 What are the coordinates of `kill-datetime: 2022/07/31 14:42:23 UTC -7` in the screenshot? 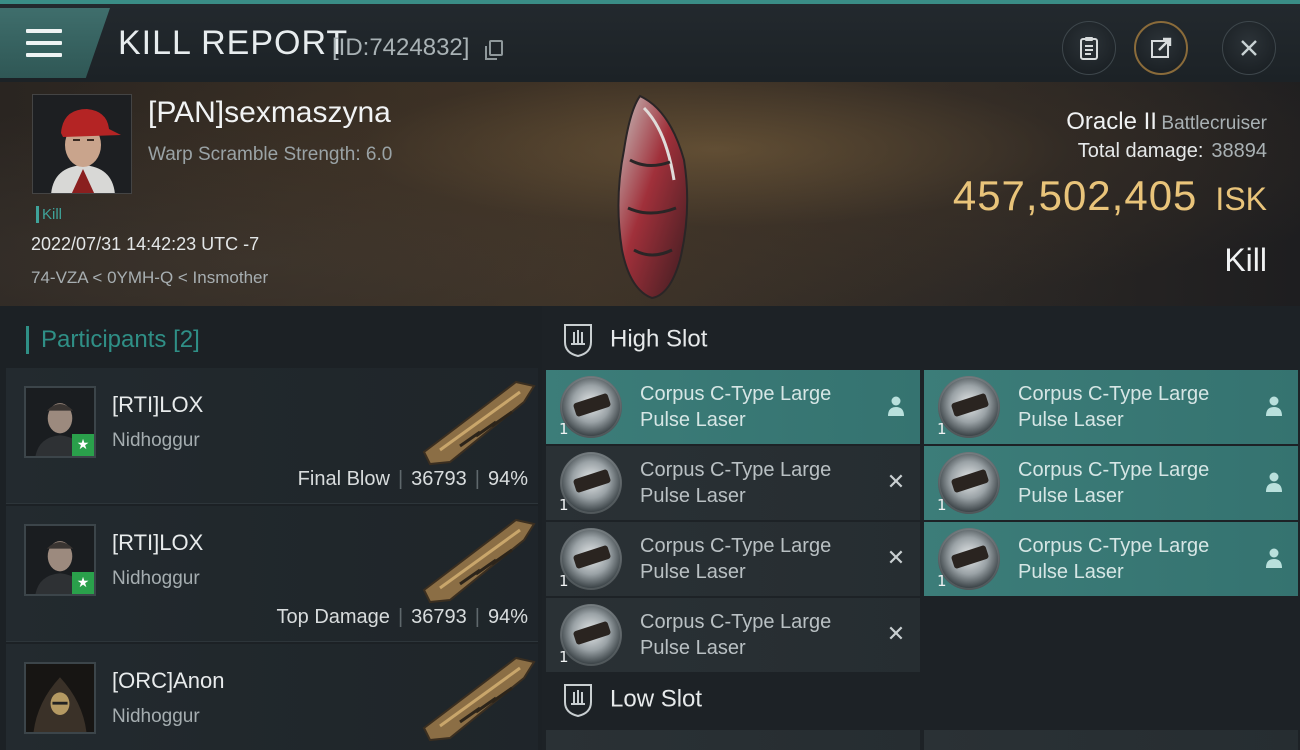 It's located at (145, 244).